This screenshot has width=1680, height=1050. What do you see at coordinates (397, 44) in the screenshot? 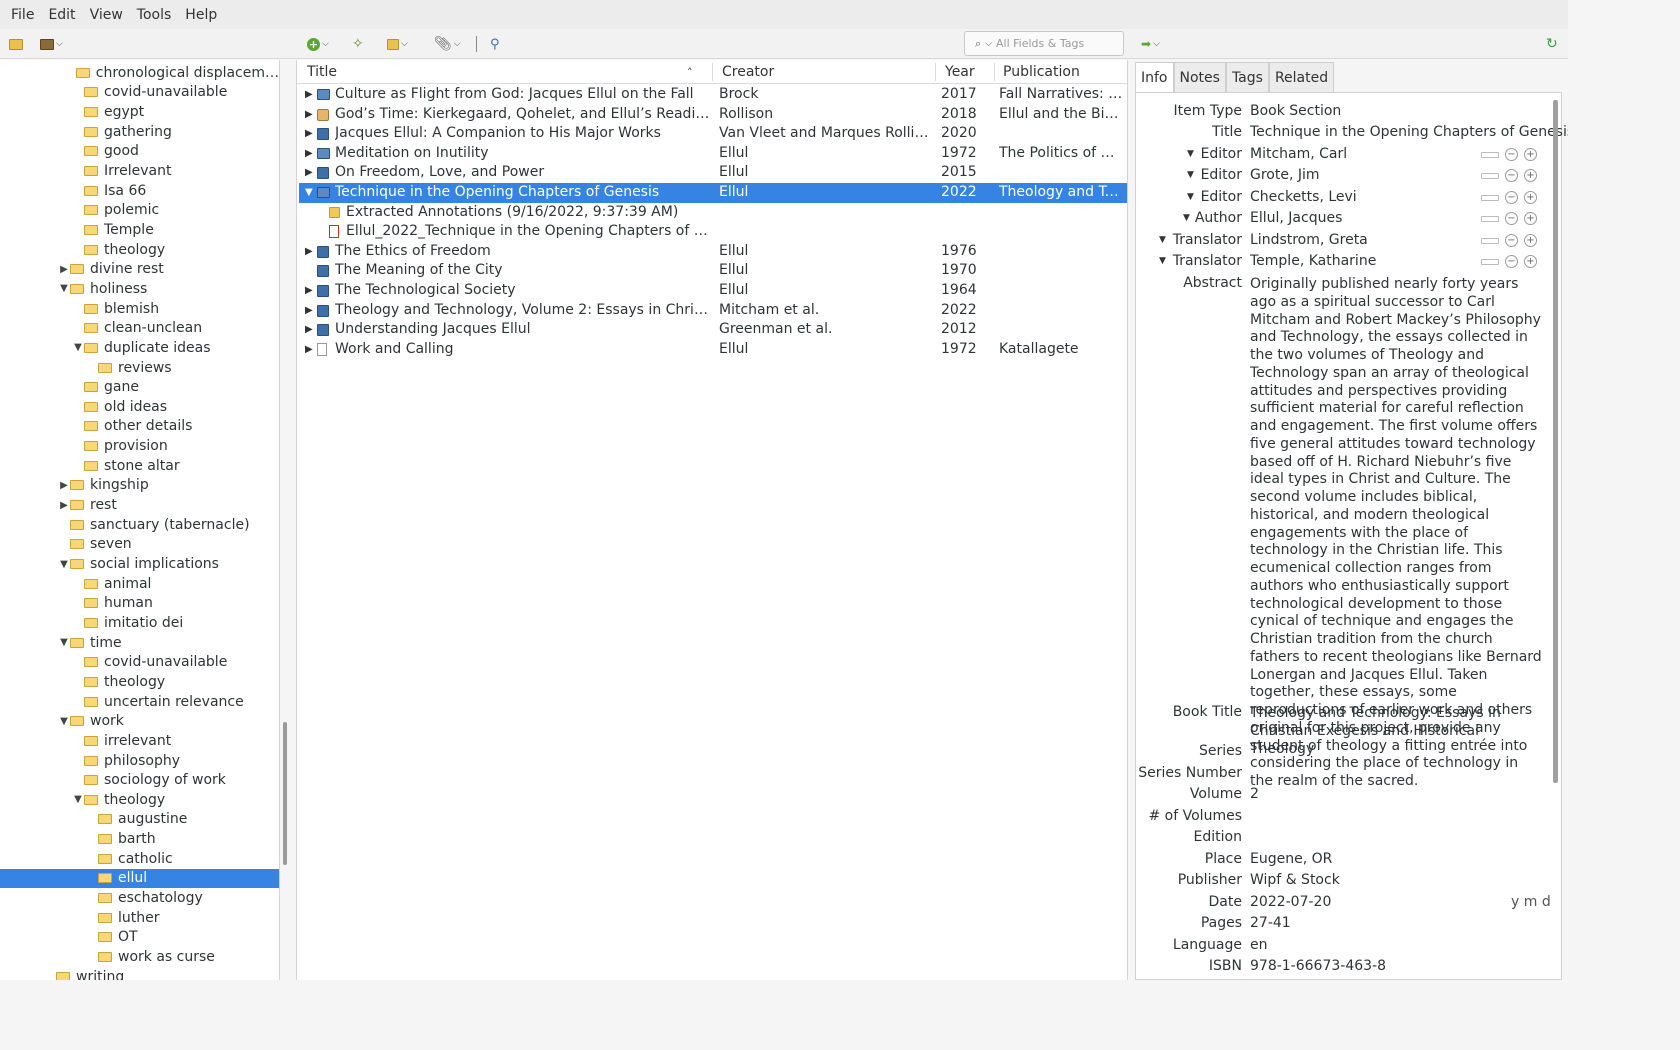
I see `new-note-button: ⌵` at bounding box center [397, 44].